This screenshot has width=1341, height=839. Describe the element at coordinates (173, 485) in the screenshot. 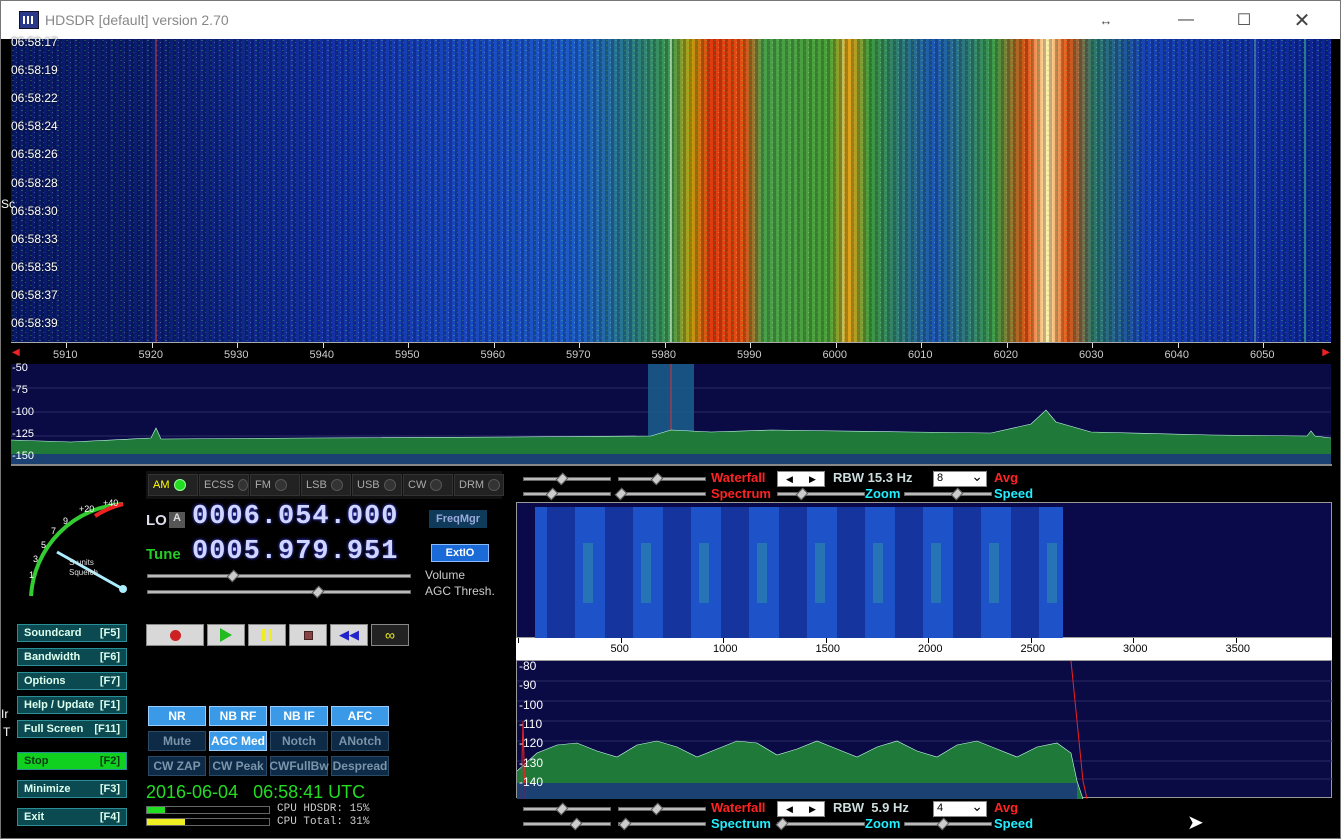

I see `mode-am-button: AM` at that location.